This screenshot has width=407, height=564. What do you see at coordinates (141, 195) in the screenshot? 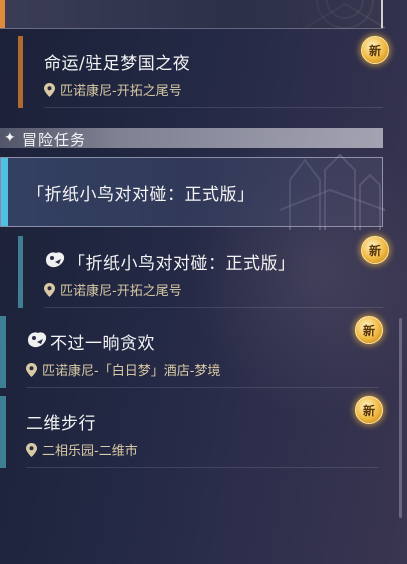
I see `featured-quest-title: 「折纸小鸟对对碰：正式版」` at bounding box center [141, 195].